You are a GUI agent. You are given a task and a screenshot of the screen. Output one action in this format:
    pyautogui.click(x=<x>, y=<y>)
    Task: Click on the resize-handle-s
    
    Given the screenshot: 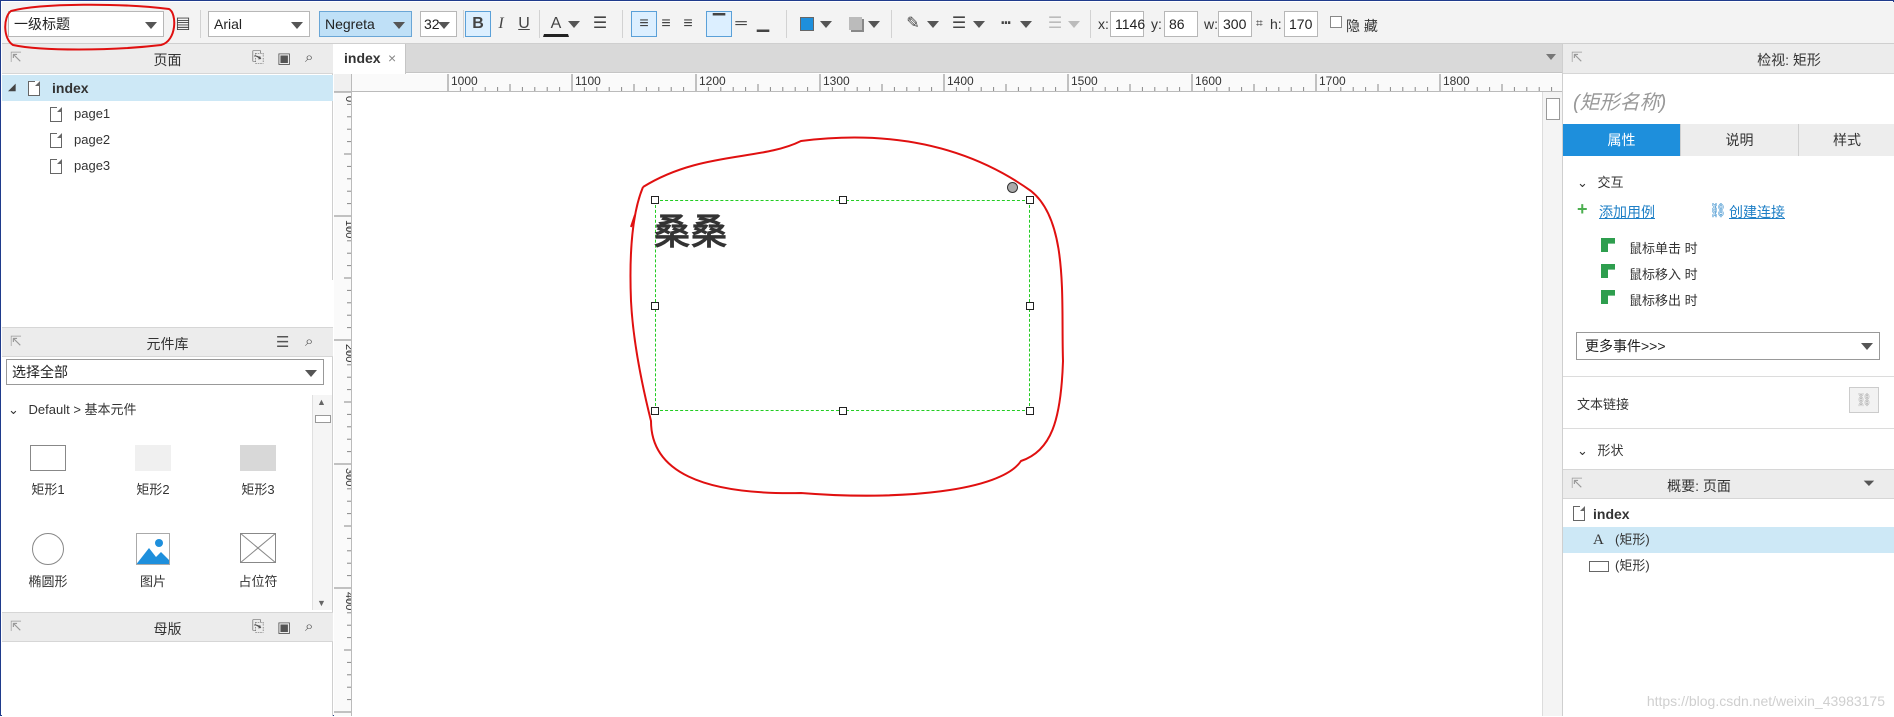 What is the action you would take?
    pyautogui.click(x=843, y=411)
    